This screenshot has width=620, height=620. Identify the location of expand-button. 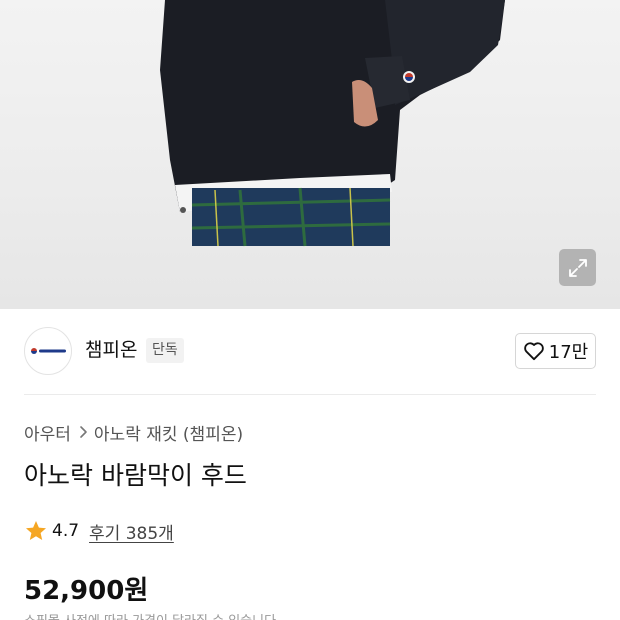
(577, 267).